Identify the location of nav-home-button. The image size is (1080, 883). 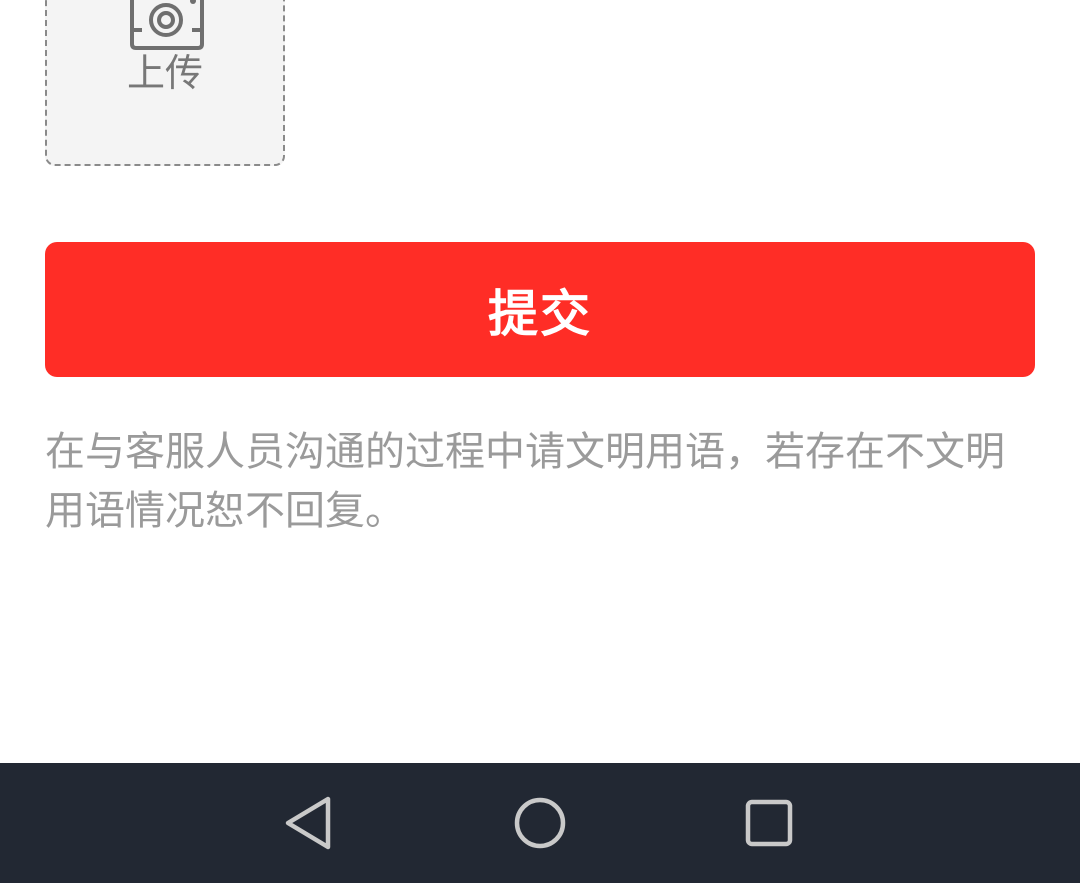
(540, 823).